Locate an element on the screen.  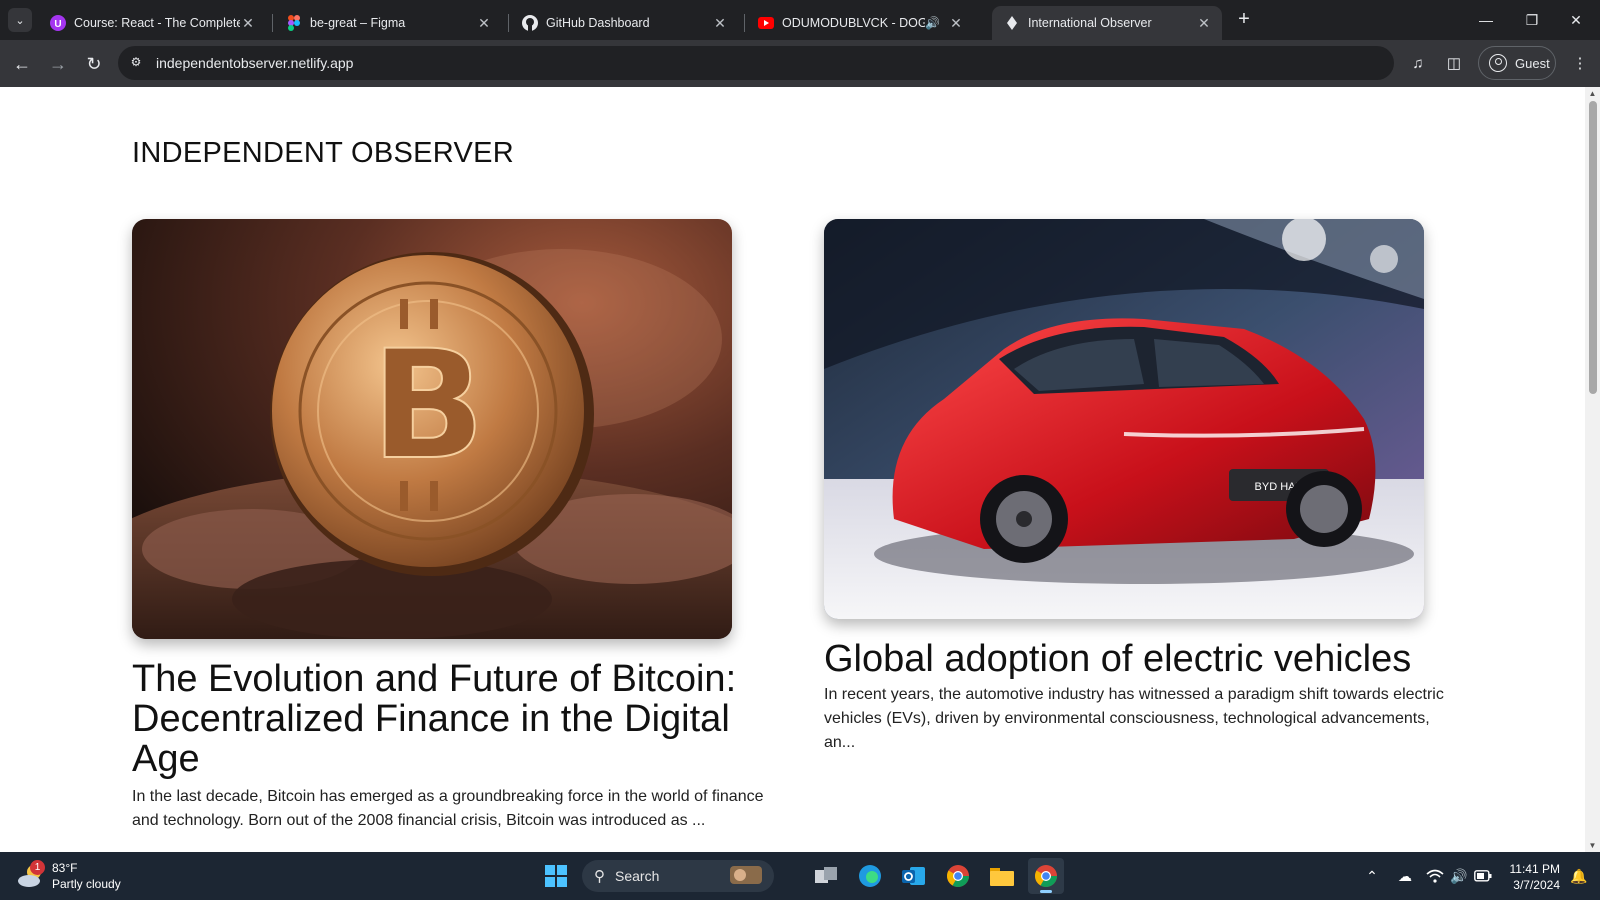
chevron-down-icon: ⌄ is located at coordinates (20, 20).